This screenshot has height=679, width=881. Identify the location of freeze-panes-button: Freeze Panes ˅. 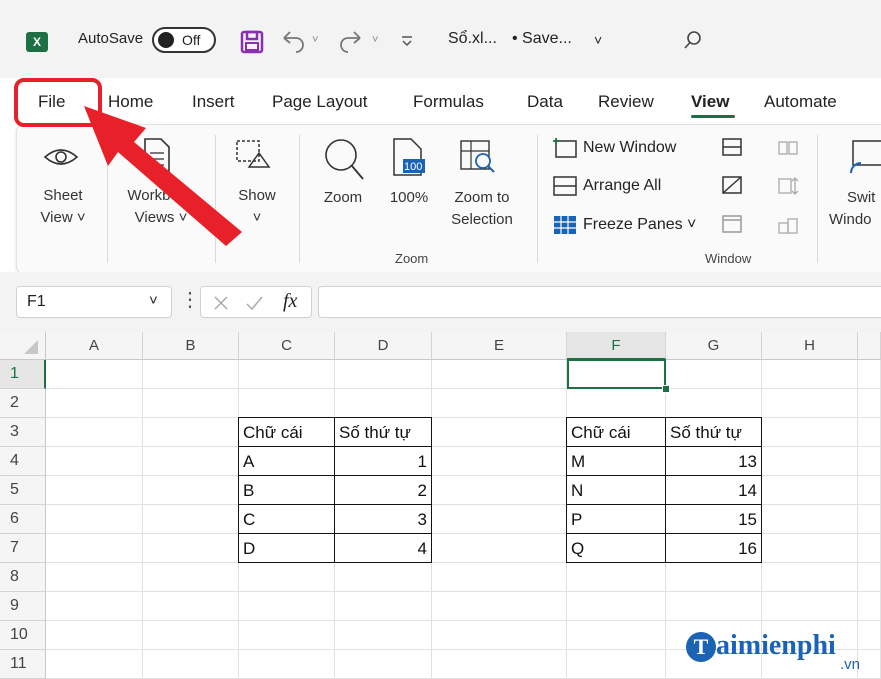
(639, 225).